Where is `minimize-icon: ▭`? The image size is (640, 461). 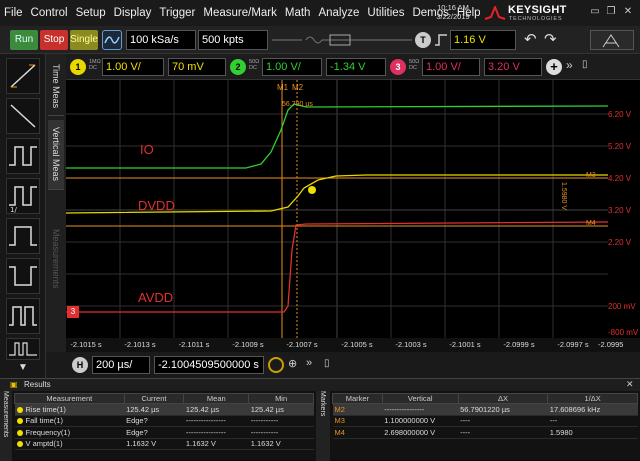 minimize-icon: ▭ is located at coordinates (595, 12).